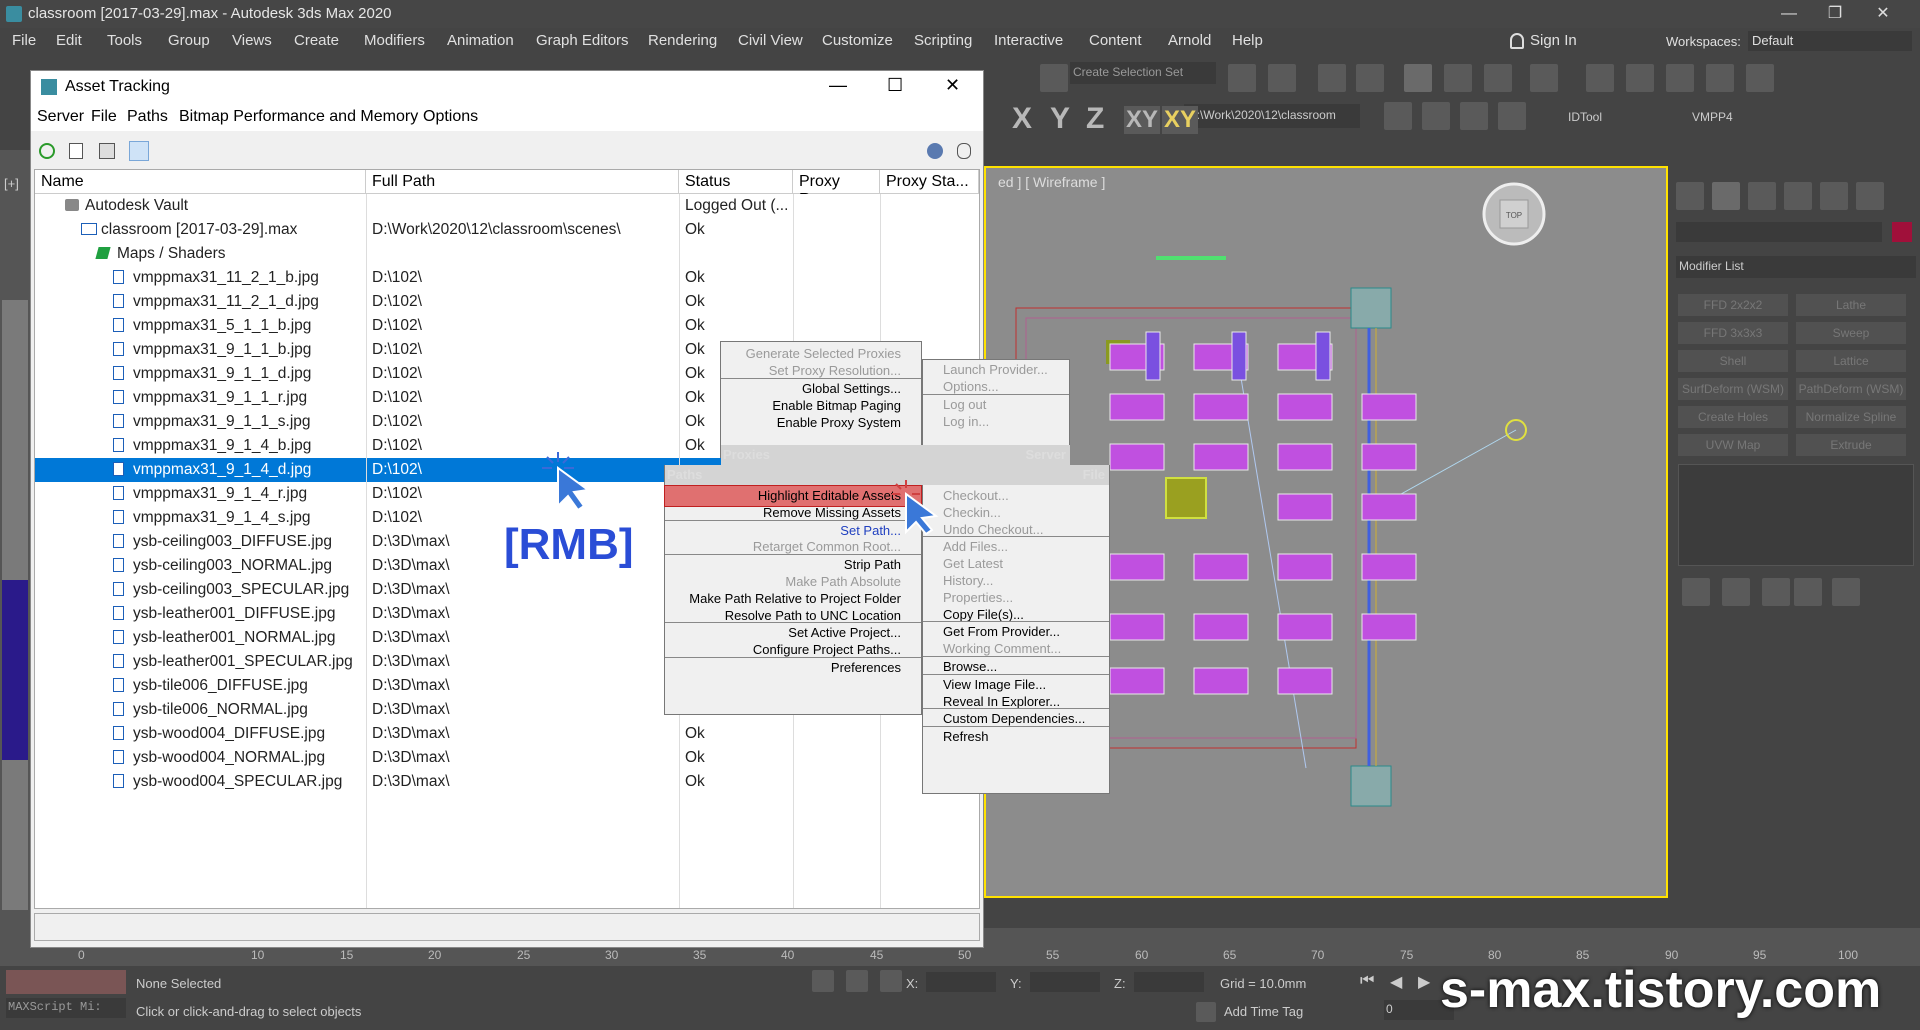 The height and width of the screenshot is (1030, 1920). What do you see at coordinates (1851, 333) in the screenshot?
I see `modifier-button: Sweep` at bounding box center [1851, 333].